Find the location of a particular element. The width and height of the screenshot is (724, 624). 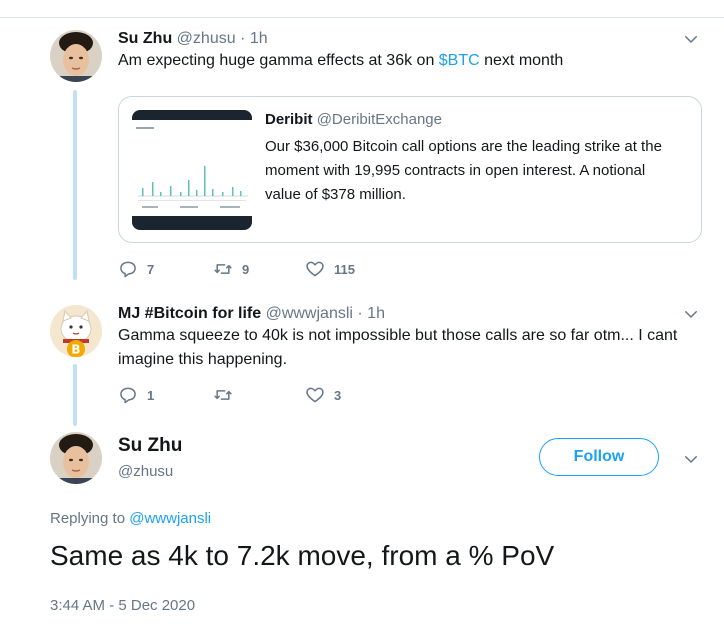

quoted-chart-image is located at coordinates (192, 170).